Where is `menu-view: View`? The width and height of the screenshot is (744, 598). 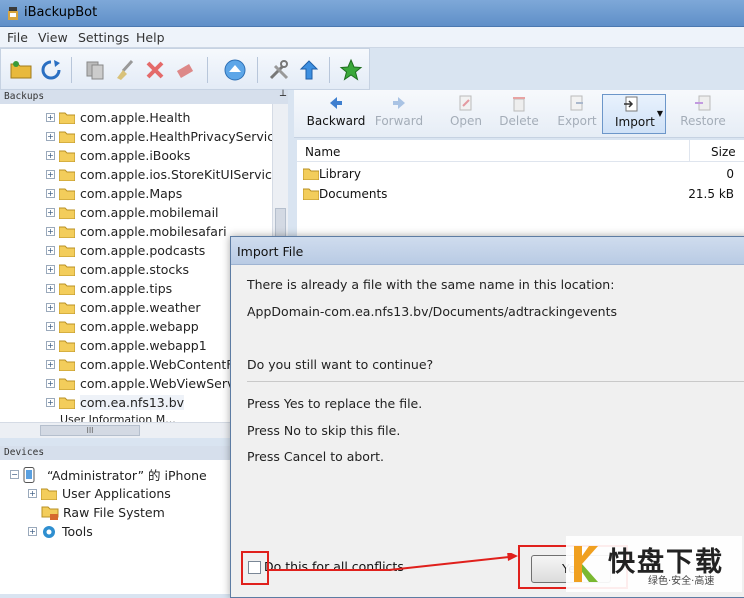
menu-view: View is located at coordinates (53, 37).